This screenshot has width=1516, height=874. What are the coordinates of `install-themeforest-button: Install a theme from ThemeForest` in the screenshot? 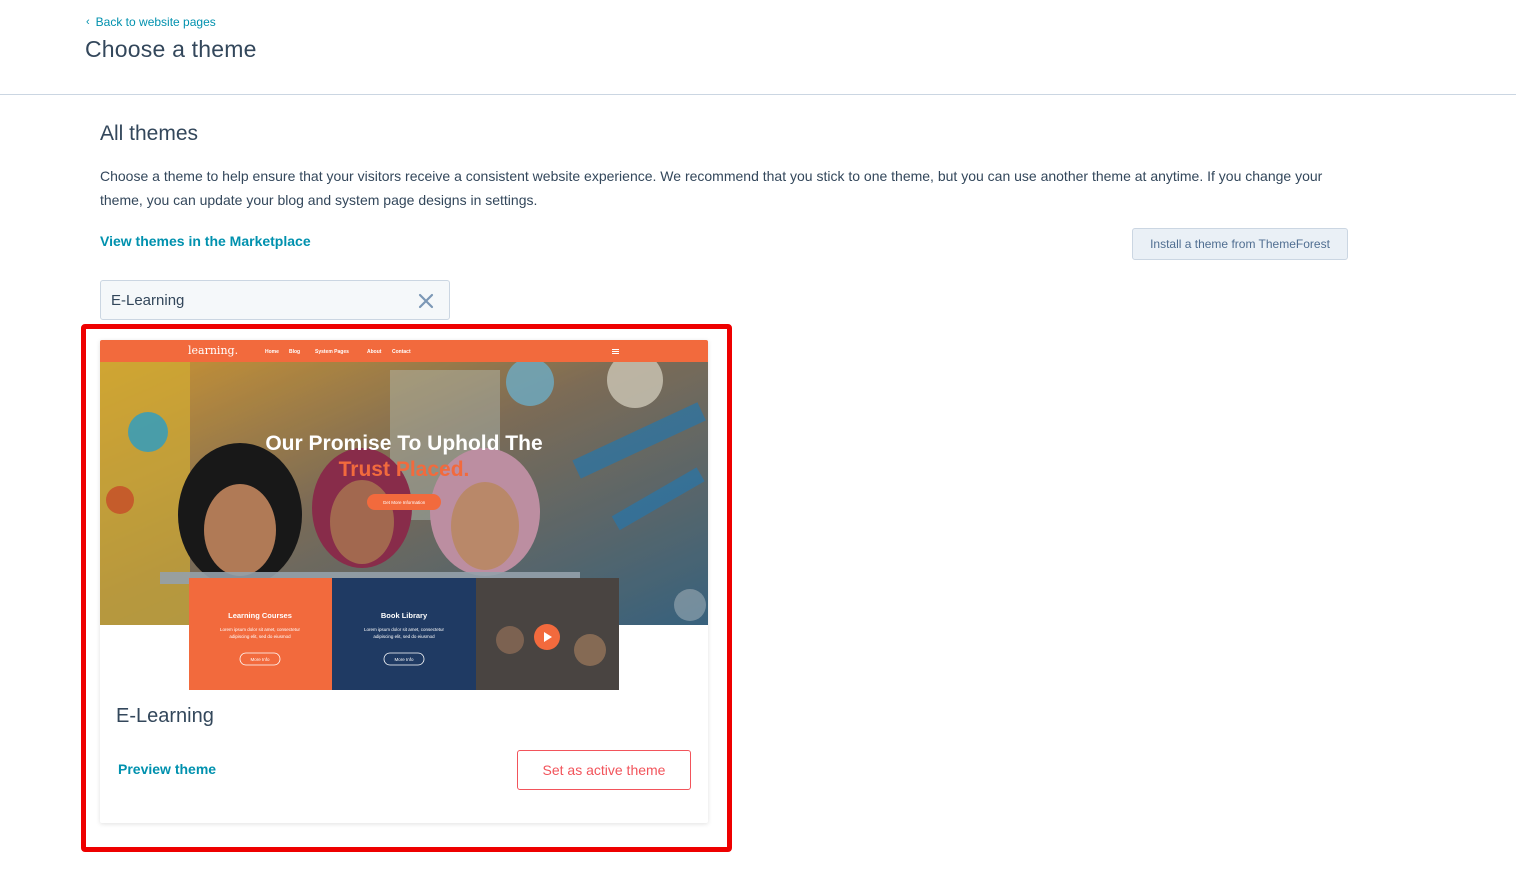 It's located at (1240, 244).